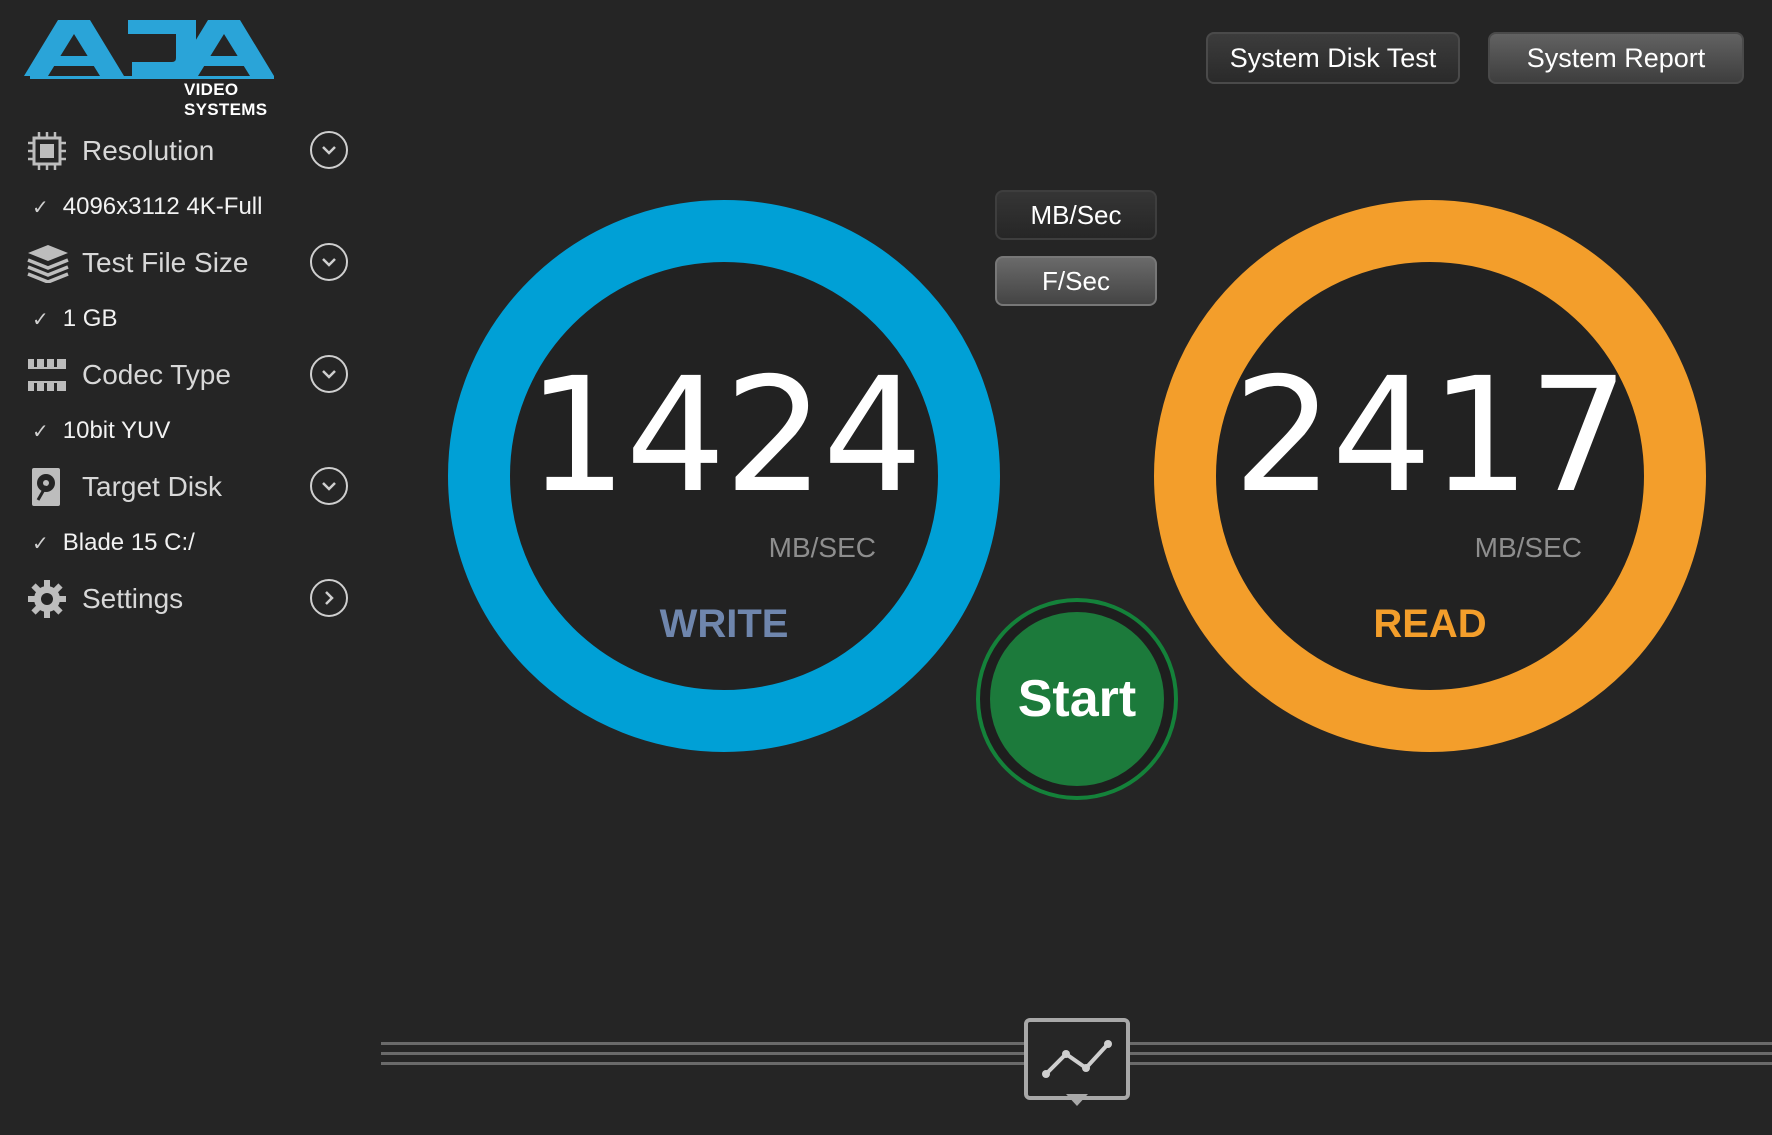 The width and height of the screenshot is (1772, 1135). I want to click on sidebar-item-label: Test File Size, so click(165, 262).